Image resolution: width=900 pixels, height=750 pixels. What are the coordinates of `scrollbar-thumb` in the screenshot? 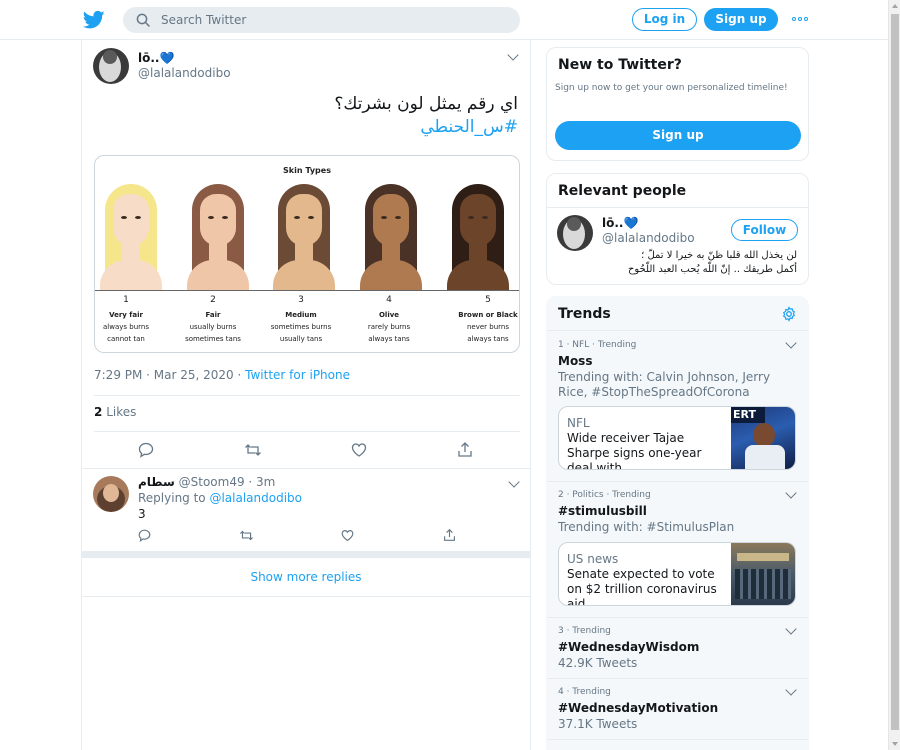 It's located at (895, 372).